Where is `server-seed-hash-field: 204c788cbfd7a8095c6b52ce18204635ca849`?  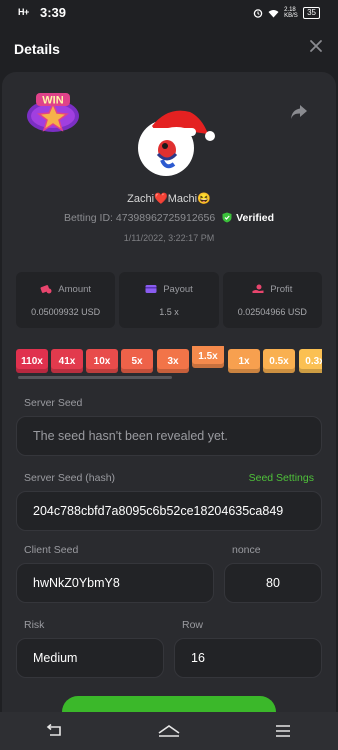
server-seed-hash-field: 204c788cbfd7a8095c6b52ce18204635ca849 is located at coordinates (169, 511).